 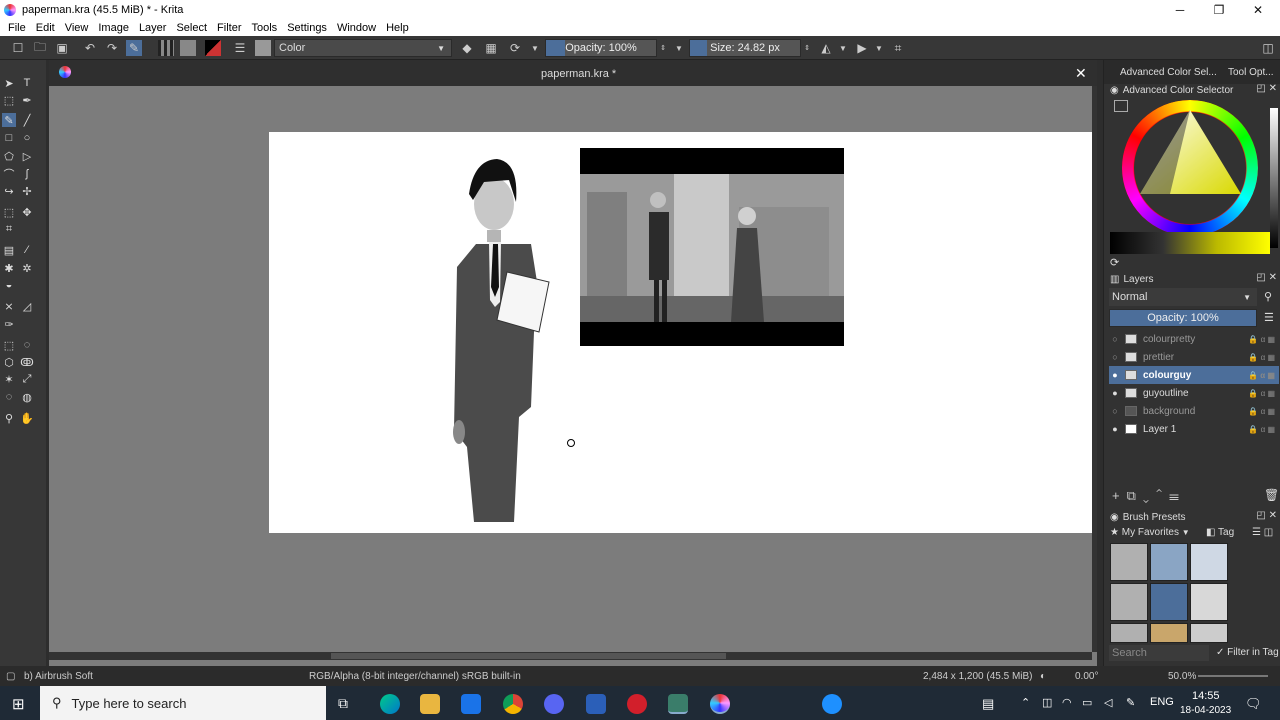 What do you see at coordinates (27, 83) in the screenshot?
I see `text-tool-icon: T` at bounding box center [27, 83].